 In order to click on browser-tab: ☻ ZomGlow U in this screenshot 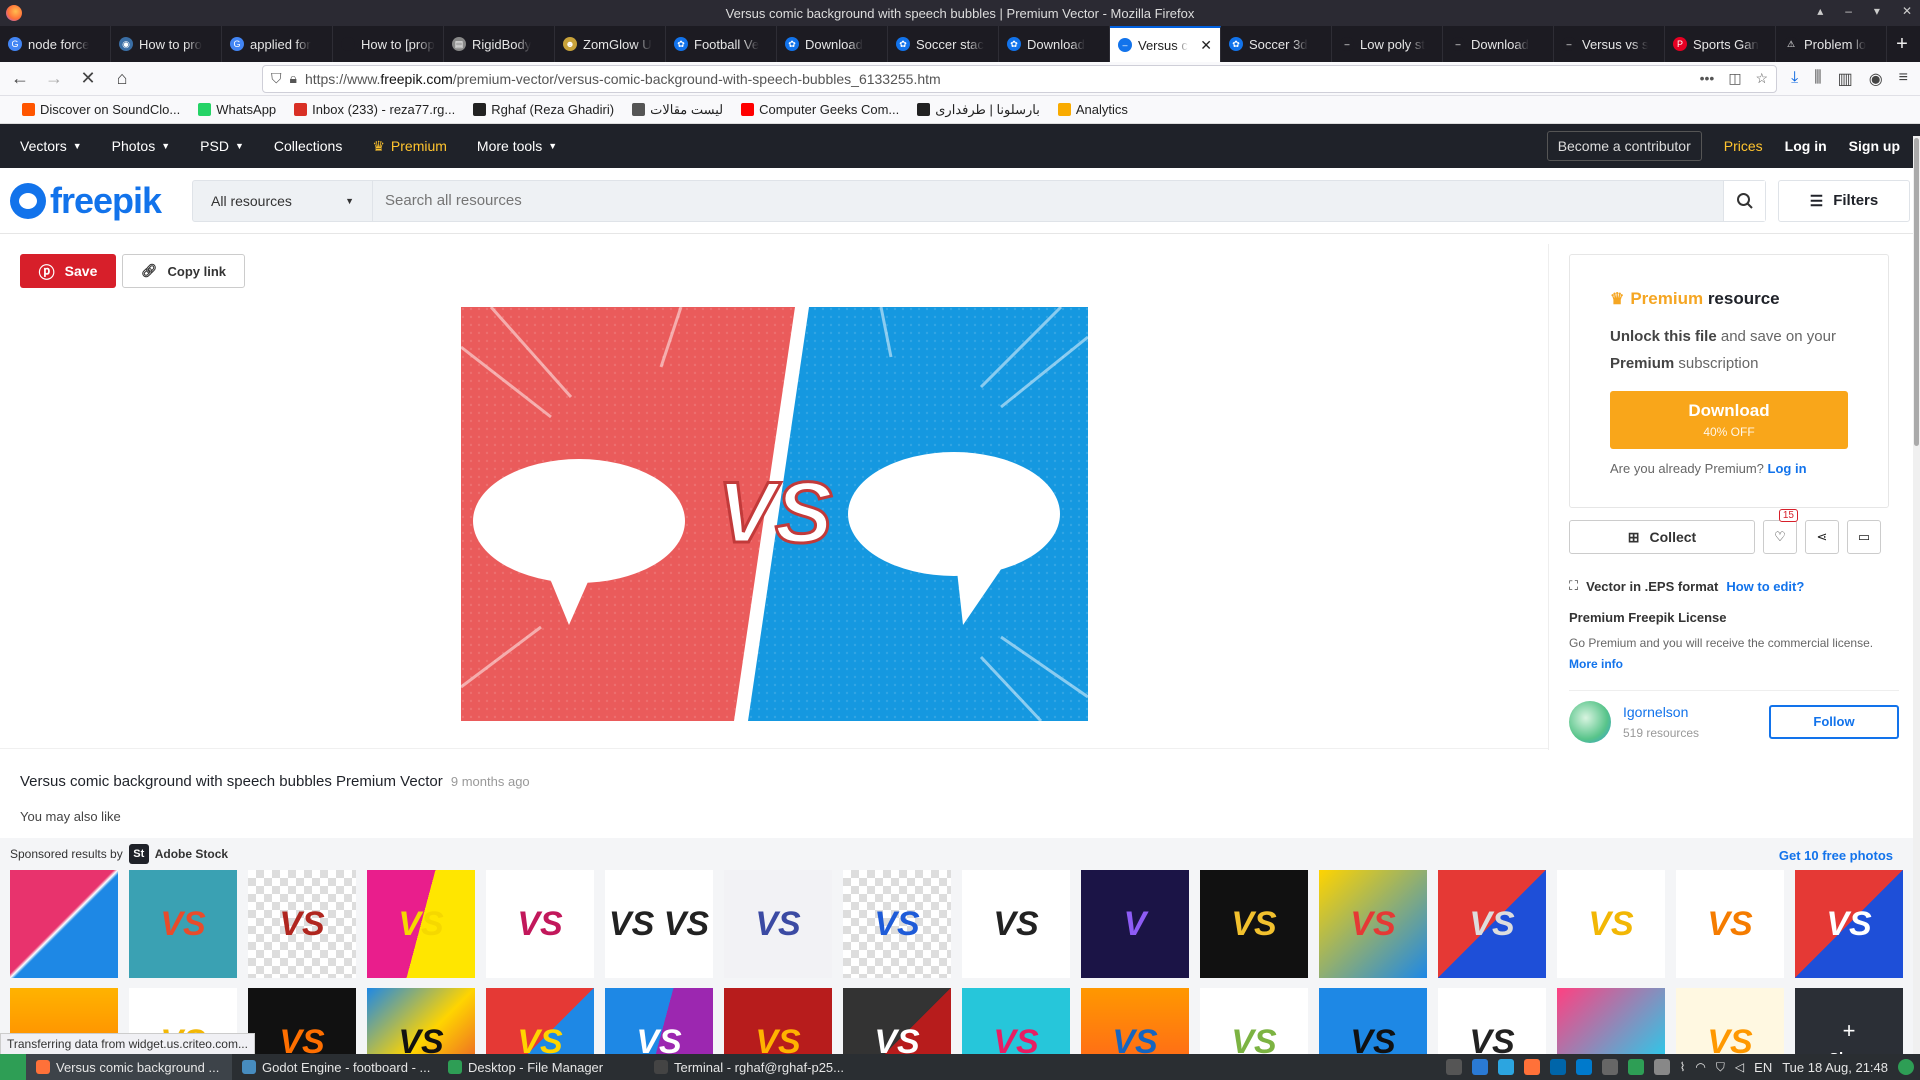, I will do `click(610, 44)`.